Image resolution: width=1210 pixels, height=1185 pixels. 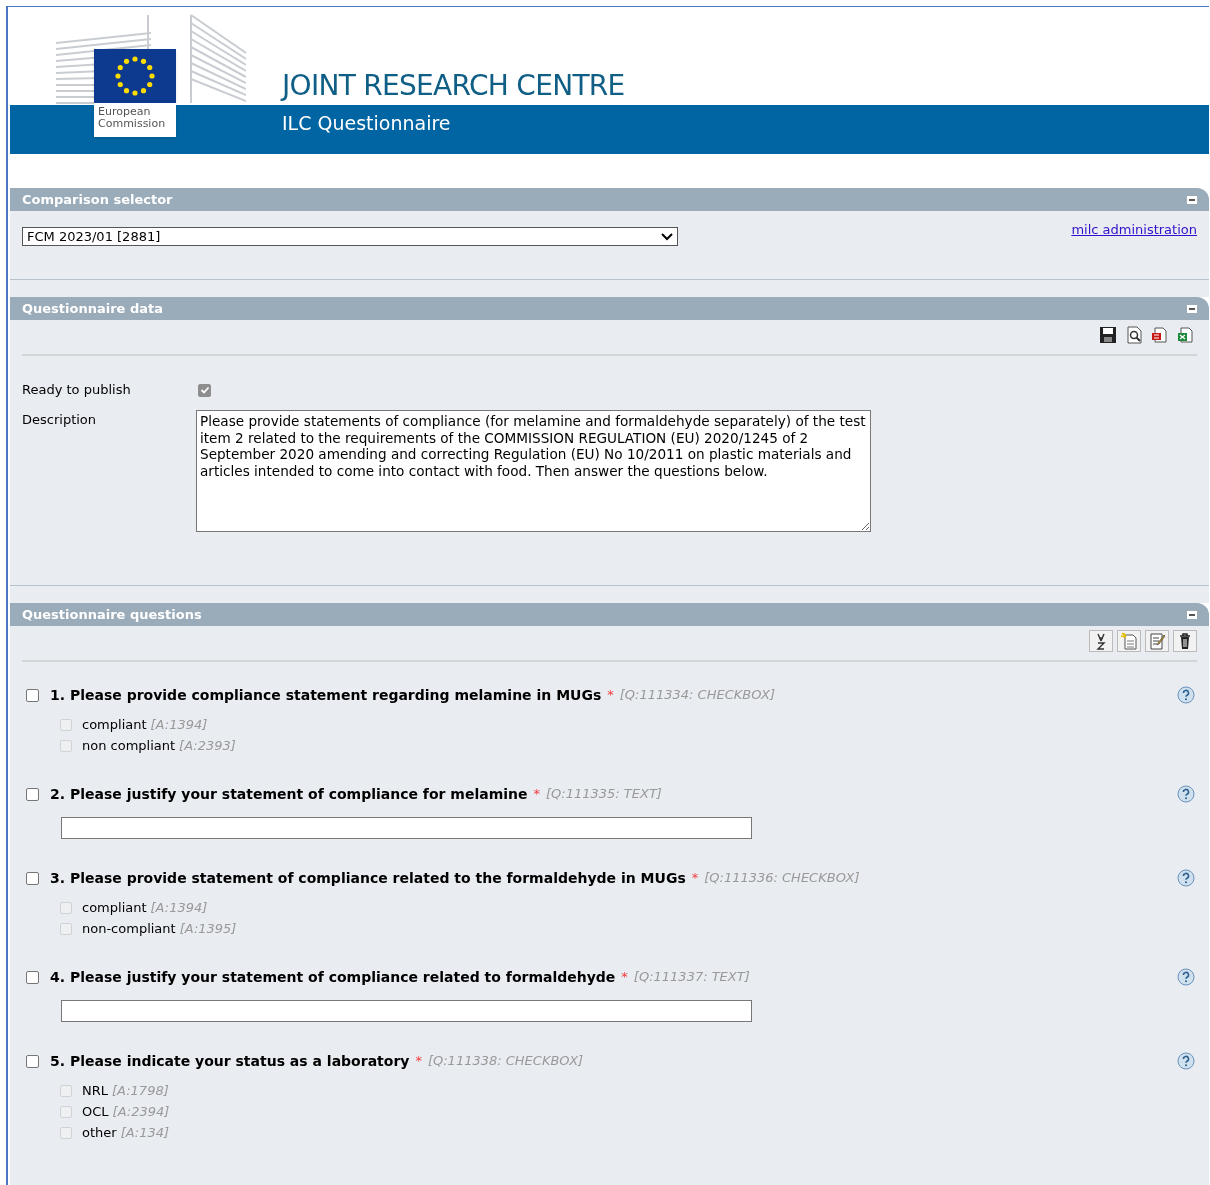 What do you see at coordinates (129, 929) in the screenshot?
I see `option-label: non-compliant` at bounding box center [129, 929].